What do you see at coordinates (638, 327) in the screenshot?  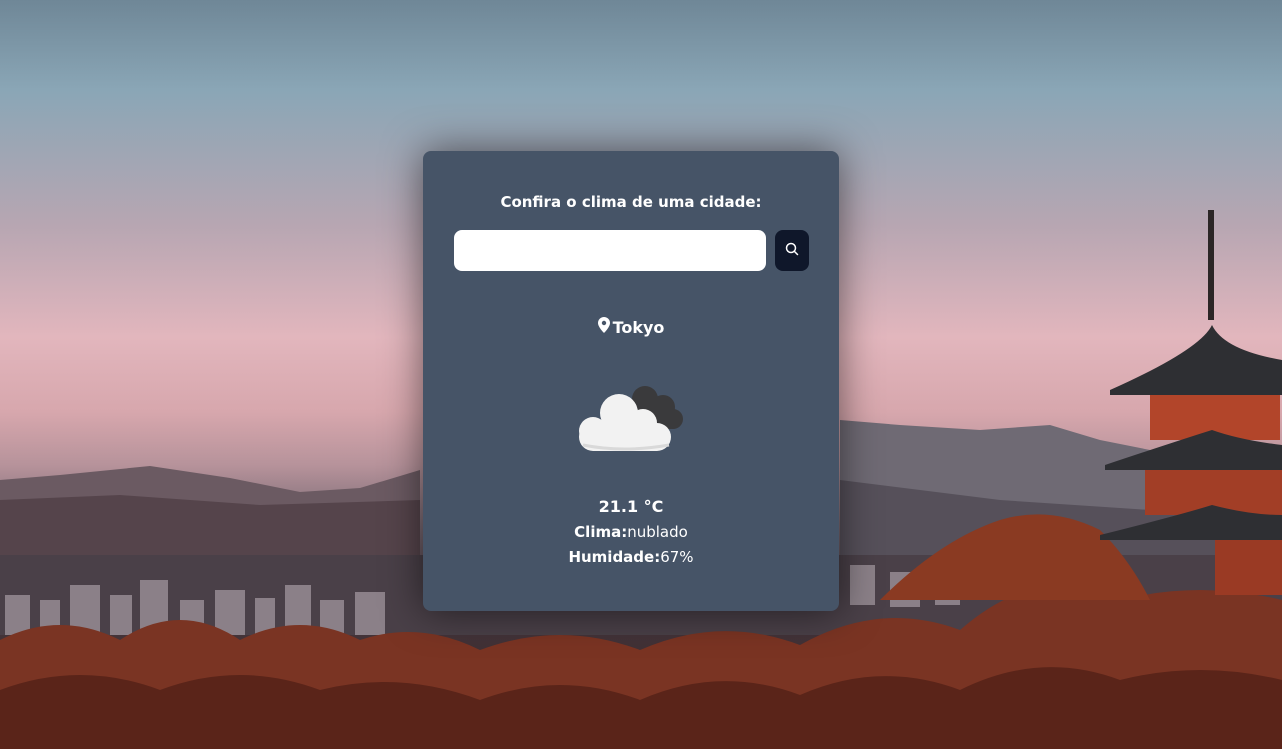 I see `city-name: Tokyo` at bounding box center [638, 327].